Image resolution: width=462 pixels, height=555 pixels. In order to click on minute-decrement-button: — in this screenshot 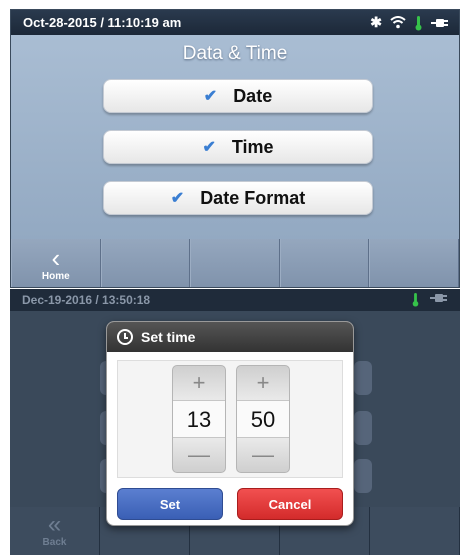, I will do `click(263, 455)`.